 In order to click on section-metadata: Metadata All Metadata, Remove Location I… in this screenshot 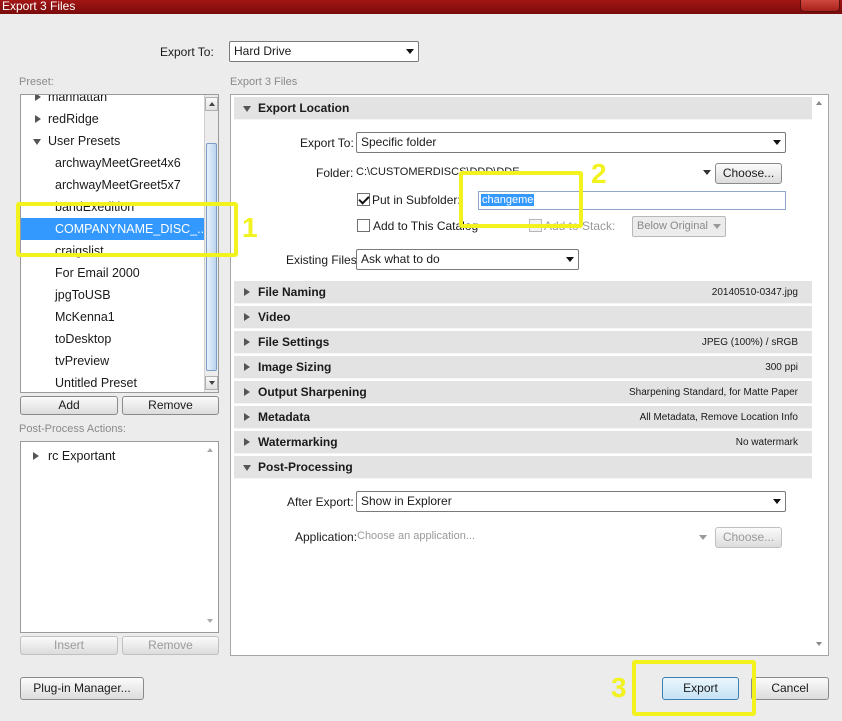, I will do `click(523, 417)`.